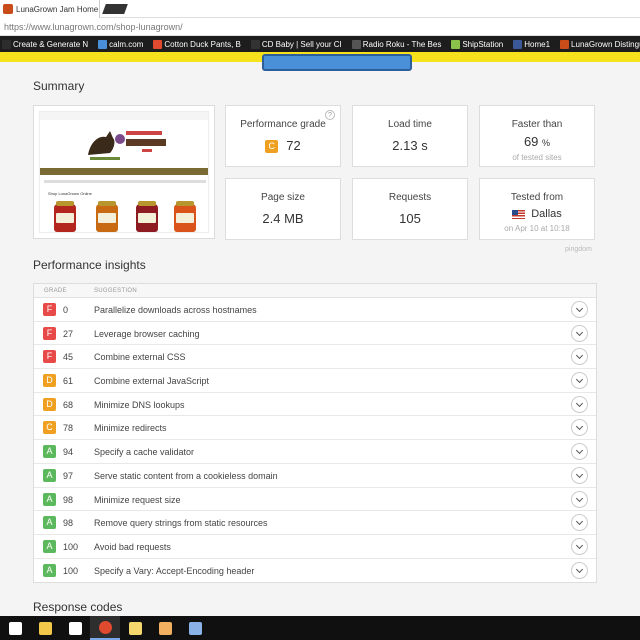 This screenshot has height=640, width=640. Describe the element at coordinates (283, 136) in the screenshot. I see `performance-grade-card: ? Performance grade C 72` at that location.